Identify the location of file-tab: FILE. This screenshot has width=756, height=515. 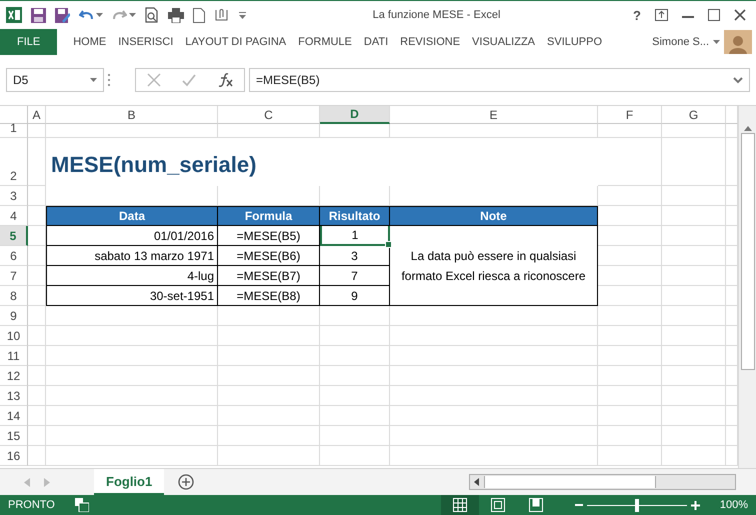
(29, 42).